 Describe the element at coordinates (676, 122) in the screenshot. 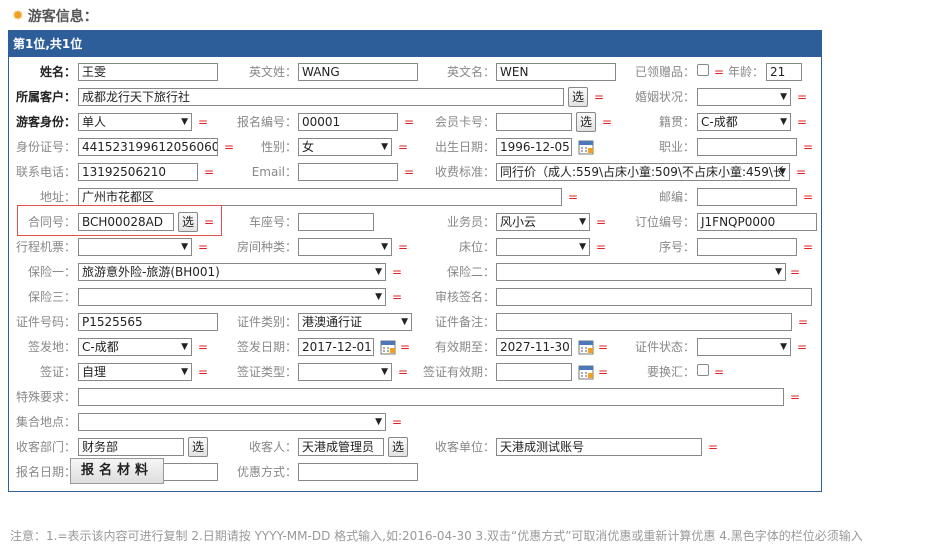

I see `label-native: 籍贯：` at that location.